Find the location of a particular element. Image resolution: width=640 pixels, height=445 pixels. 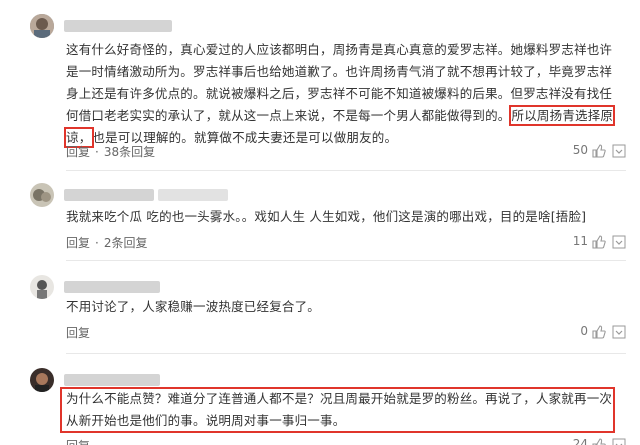

replies-link: 38条回复 is located at coordinates (129, 152).